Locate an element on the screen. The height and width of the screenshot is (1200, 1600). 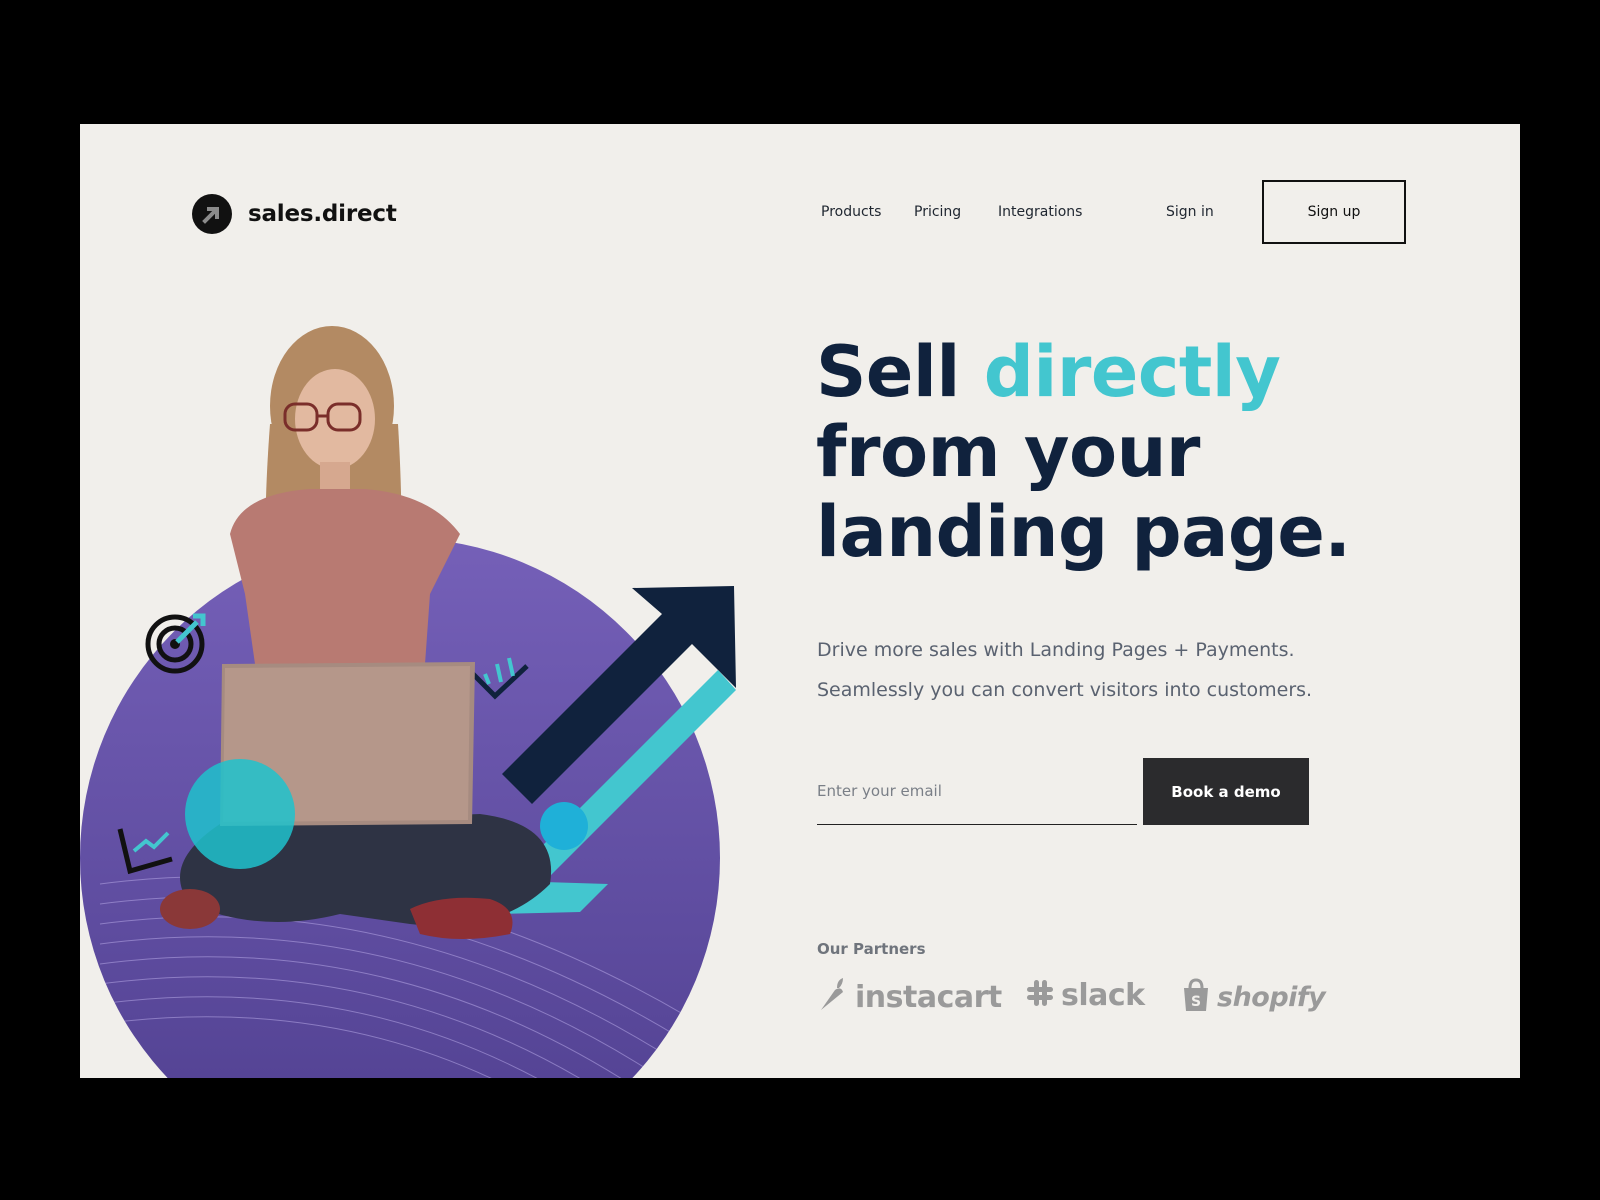
partner-name: instacart is located at coordinates (928, 997).